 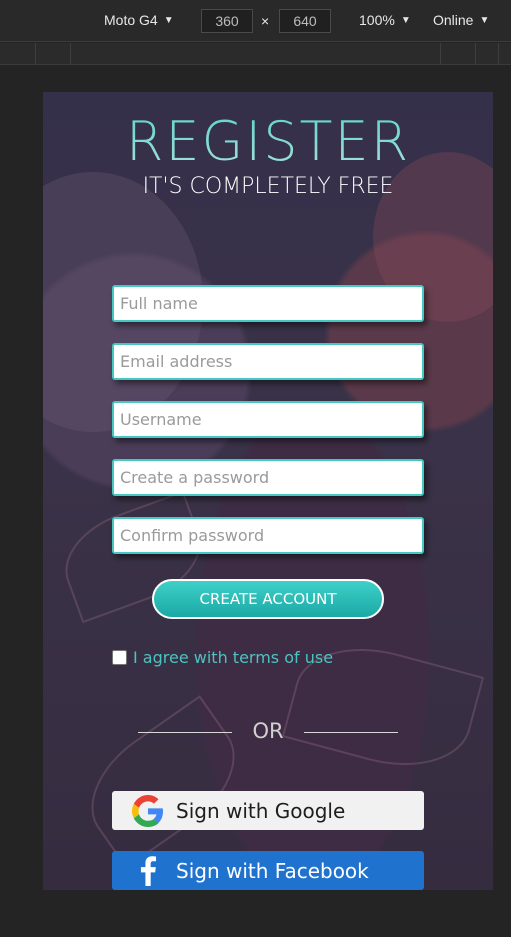 What do you see at coordinates (233, 657) in the screenshot?
I see `terms-link: I agree with terms of use` at bounding box center [233, 657].